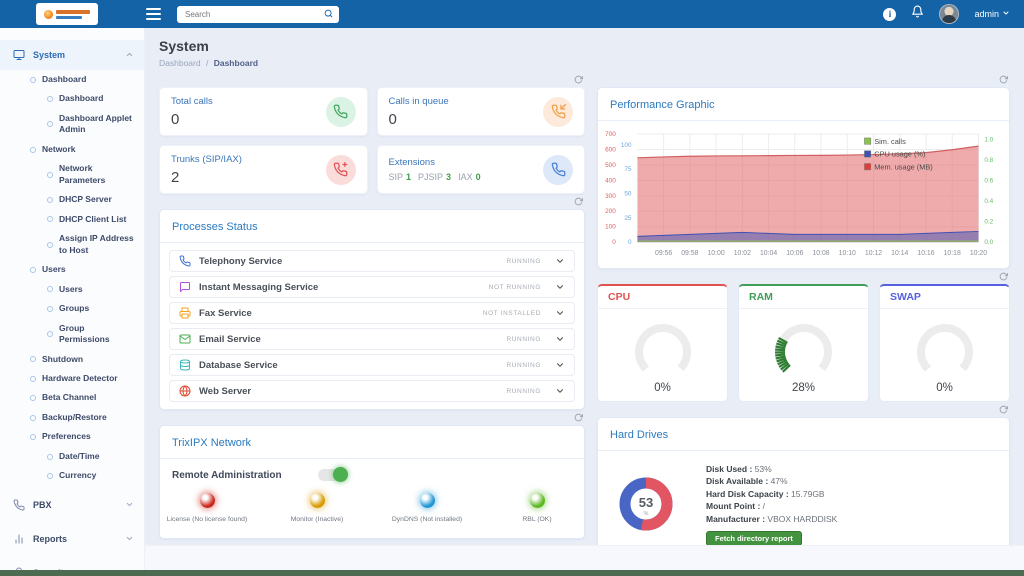 The height and width of the screenshot is (576, 1024). Describe the element at coordinates (988, 139) in the screenshot. I see `svg-text: 1.0` at that location.